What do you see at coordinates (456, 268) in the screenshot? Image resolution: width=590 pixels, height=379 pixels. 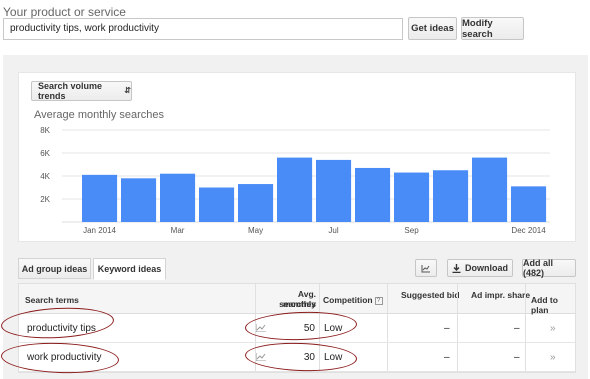 I see `download-icon` at bounding box center [456, 268].